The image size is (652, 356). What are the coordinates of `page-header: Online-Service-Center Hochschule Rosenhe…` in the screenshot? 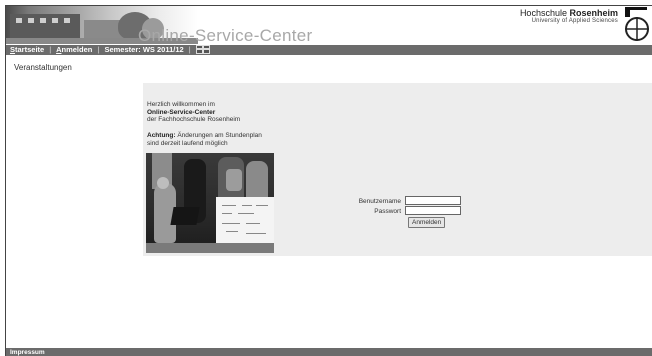 It's located at (329, 25).